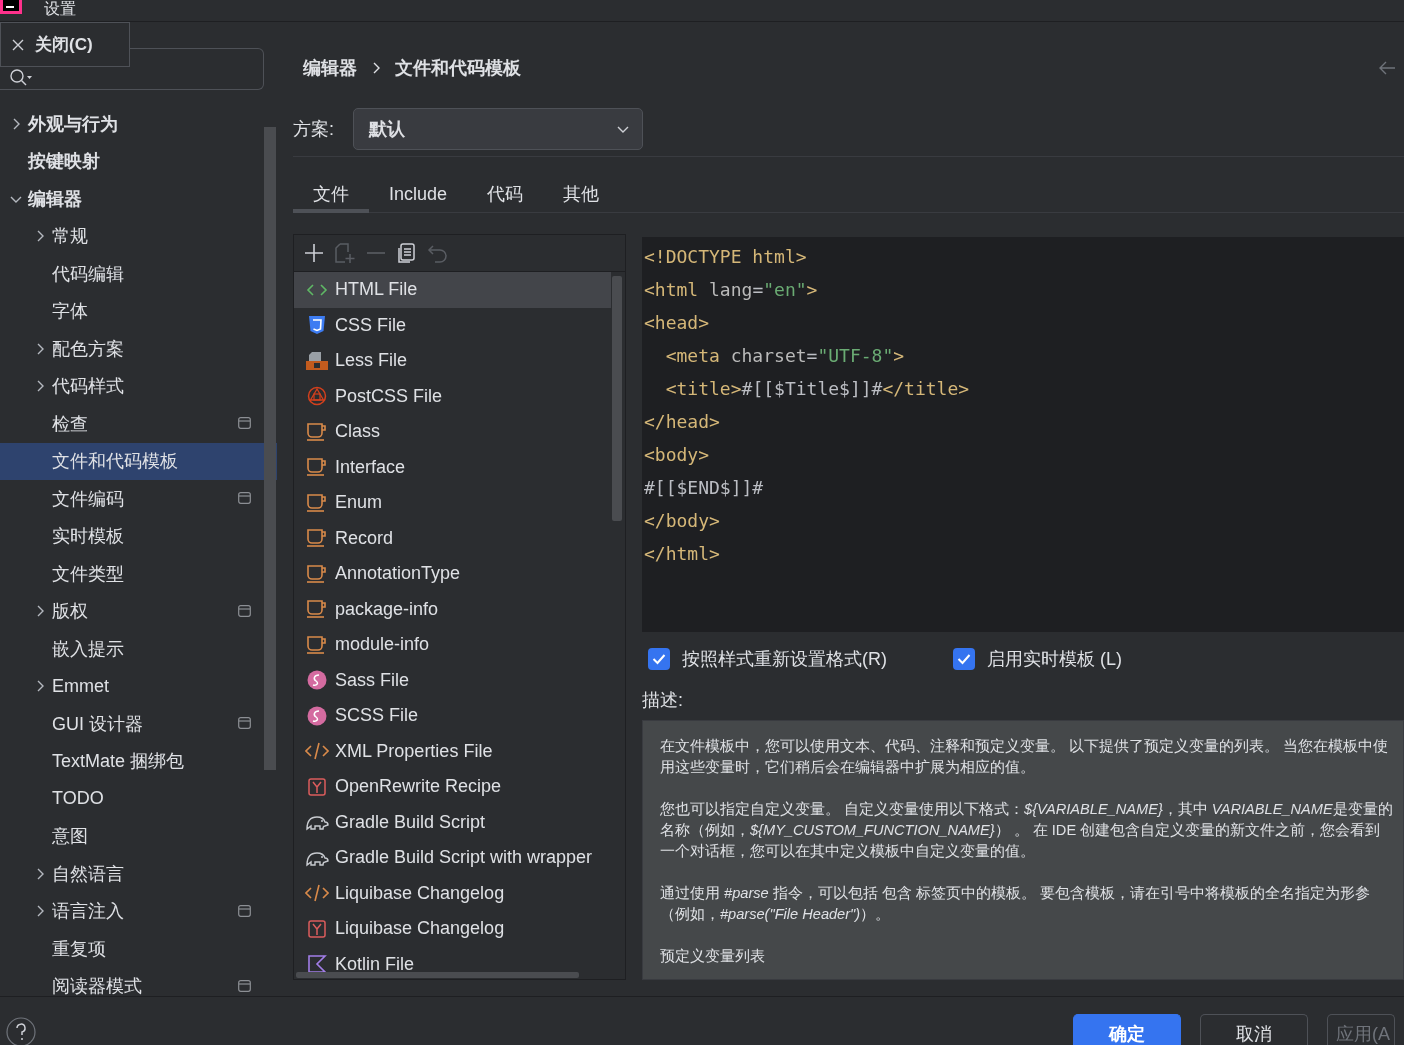 This screenshot has height=1045, width=1404. Describe the element at coordinates (452, 325) in the screenshot. I see `template-item: CSS File` at that location.